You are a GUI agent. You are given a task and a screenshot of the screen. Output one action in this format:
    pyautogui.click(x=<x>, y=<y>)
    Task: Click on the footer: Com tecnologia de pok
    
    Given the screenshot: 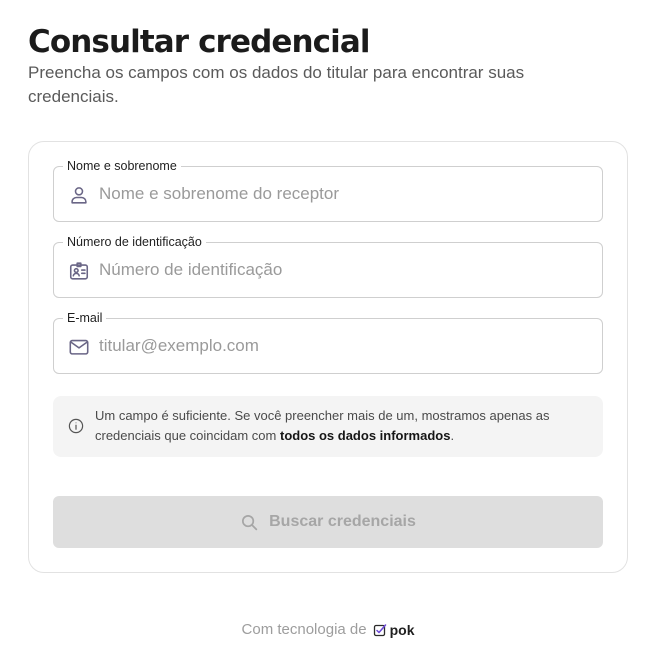 What is the action you would take?
    pyautogui.click(x=328, y=629)
    